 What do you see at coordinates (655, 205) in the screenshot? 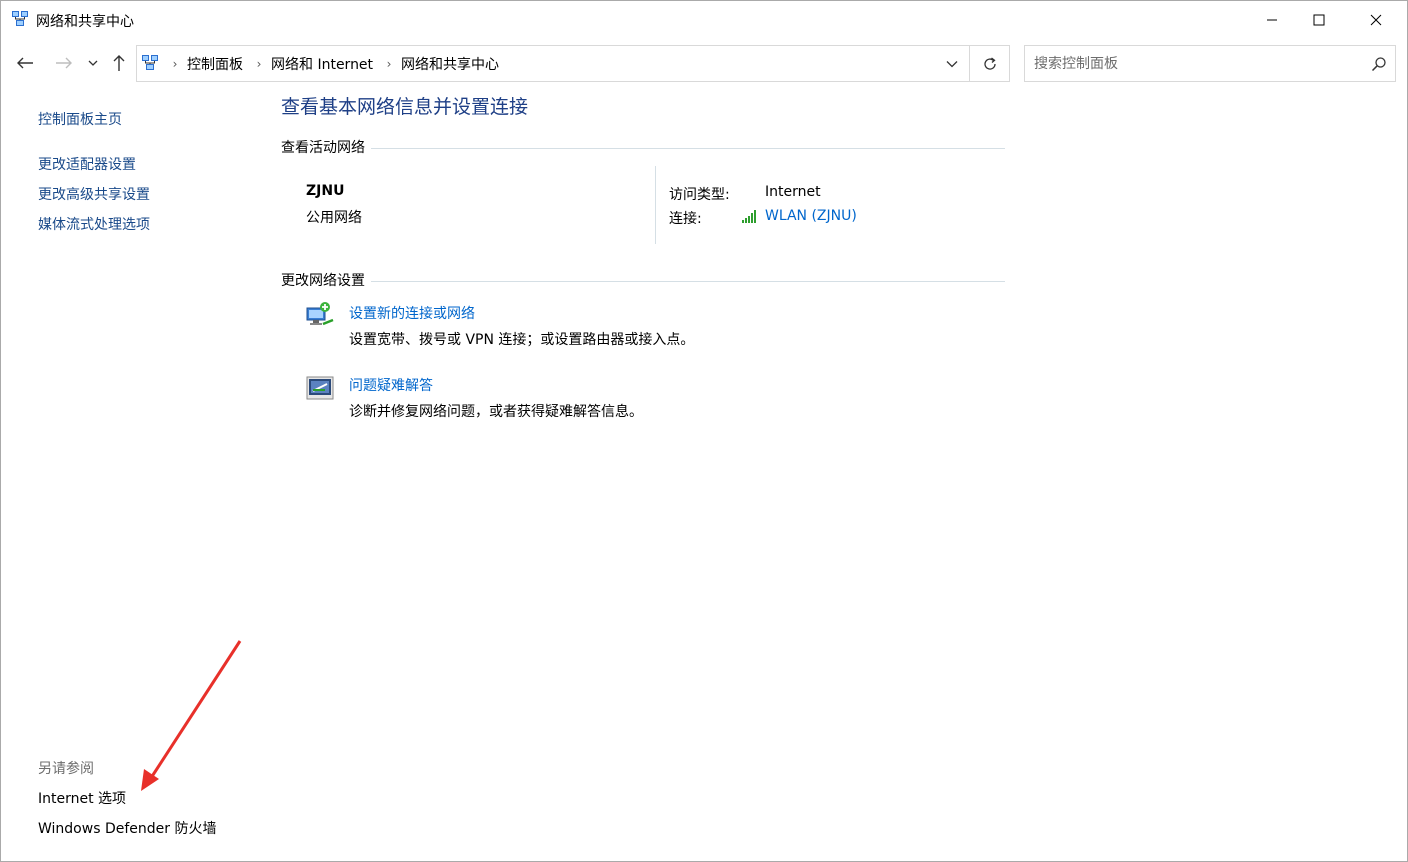
I see `network-divider` at bounding box center [655, 205].